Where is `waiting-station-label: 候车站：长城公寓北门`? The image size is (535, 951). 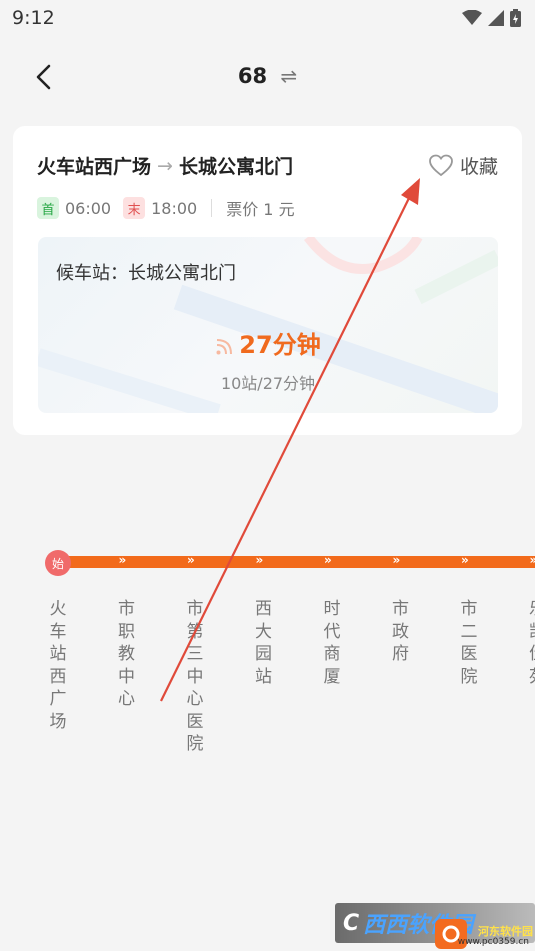 waiting-station-label: 候车站：长城公寓北门 is located at coordinates (146, 273).